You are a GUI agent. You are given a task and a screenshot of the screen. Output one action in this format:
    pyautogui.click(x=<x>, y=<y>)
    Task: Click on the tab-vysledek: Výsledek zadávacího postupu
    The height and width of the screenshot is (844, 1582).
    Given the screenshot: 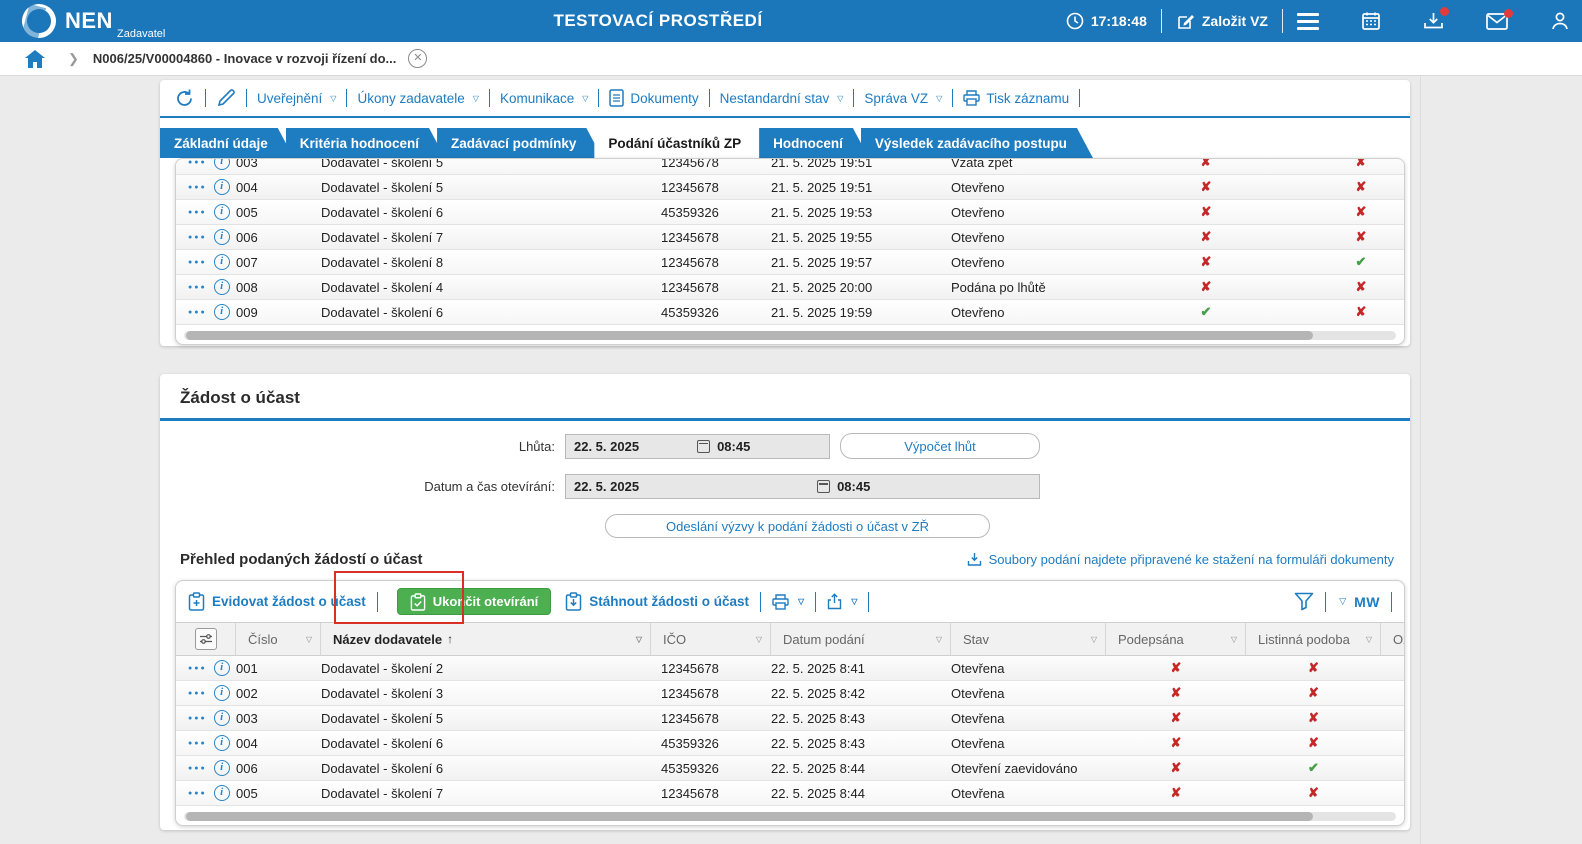 What is the action you would take?
    pyautogui.click(x=977, y=143)
    